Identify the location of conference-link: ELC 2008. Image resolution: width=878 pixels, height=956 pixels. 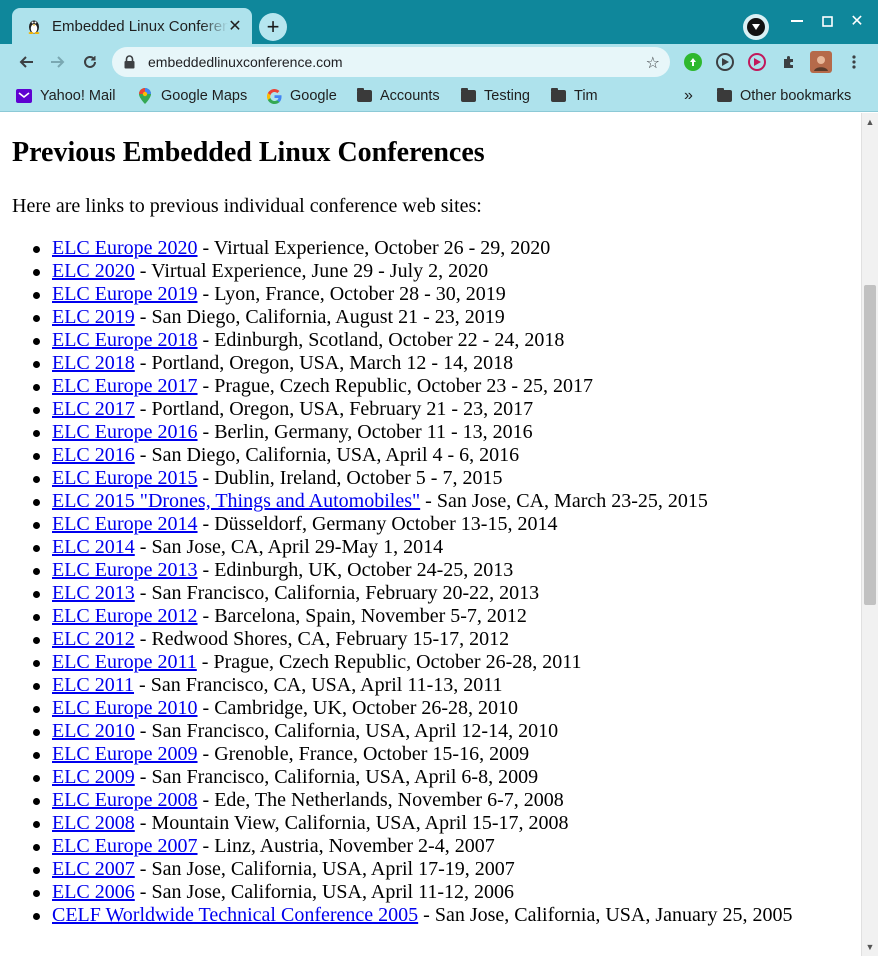
(93, 823).